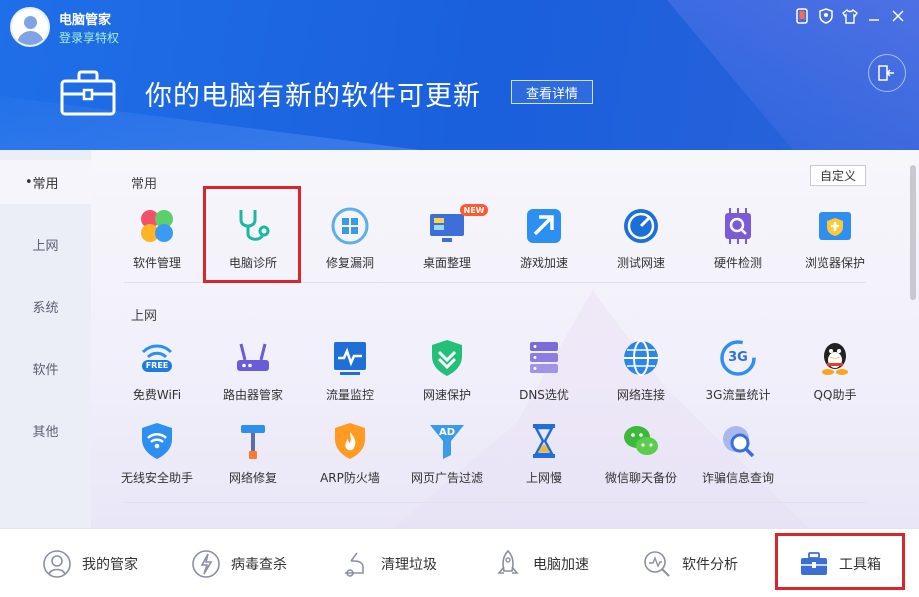 The width and height of the screenshot is (919, 597). What do you see at coordinates (840, 561) in the screenshot?
I see `highlight-toolbox` at bounding box center [840, 561].